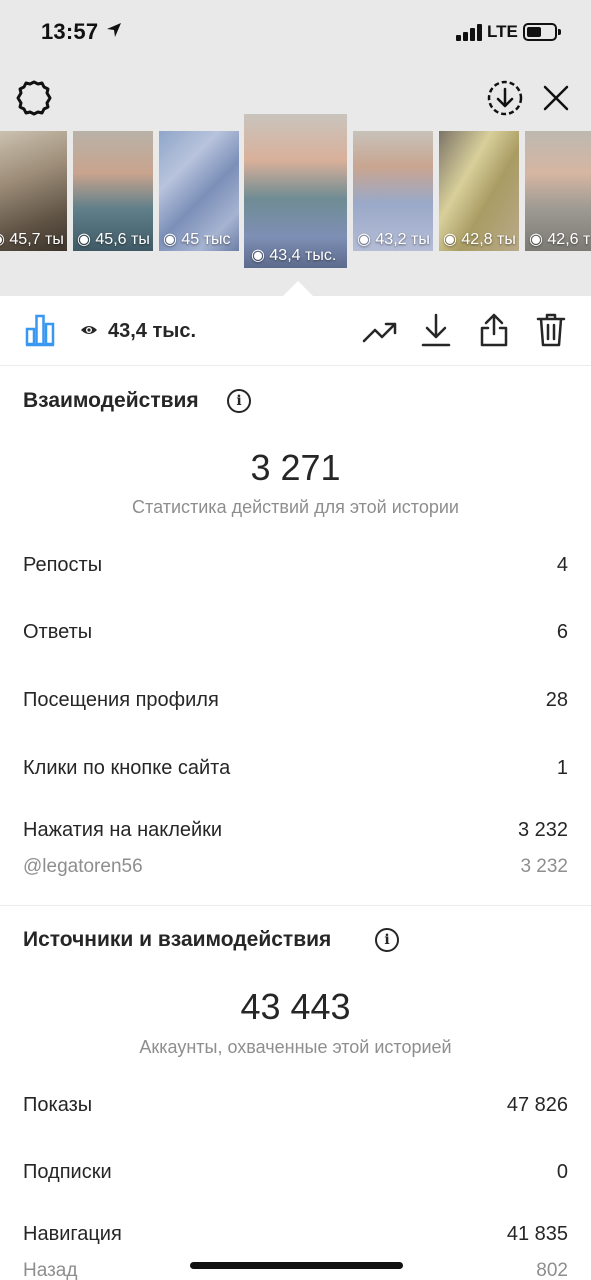 Image resolution: width=591 pixels, height=1280 pixels. I want to click on discovery-total: 43 443, so click(295, 1006).